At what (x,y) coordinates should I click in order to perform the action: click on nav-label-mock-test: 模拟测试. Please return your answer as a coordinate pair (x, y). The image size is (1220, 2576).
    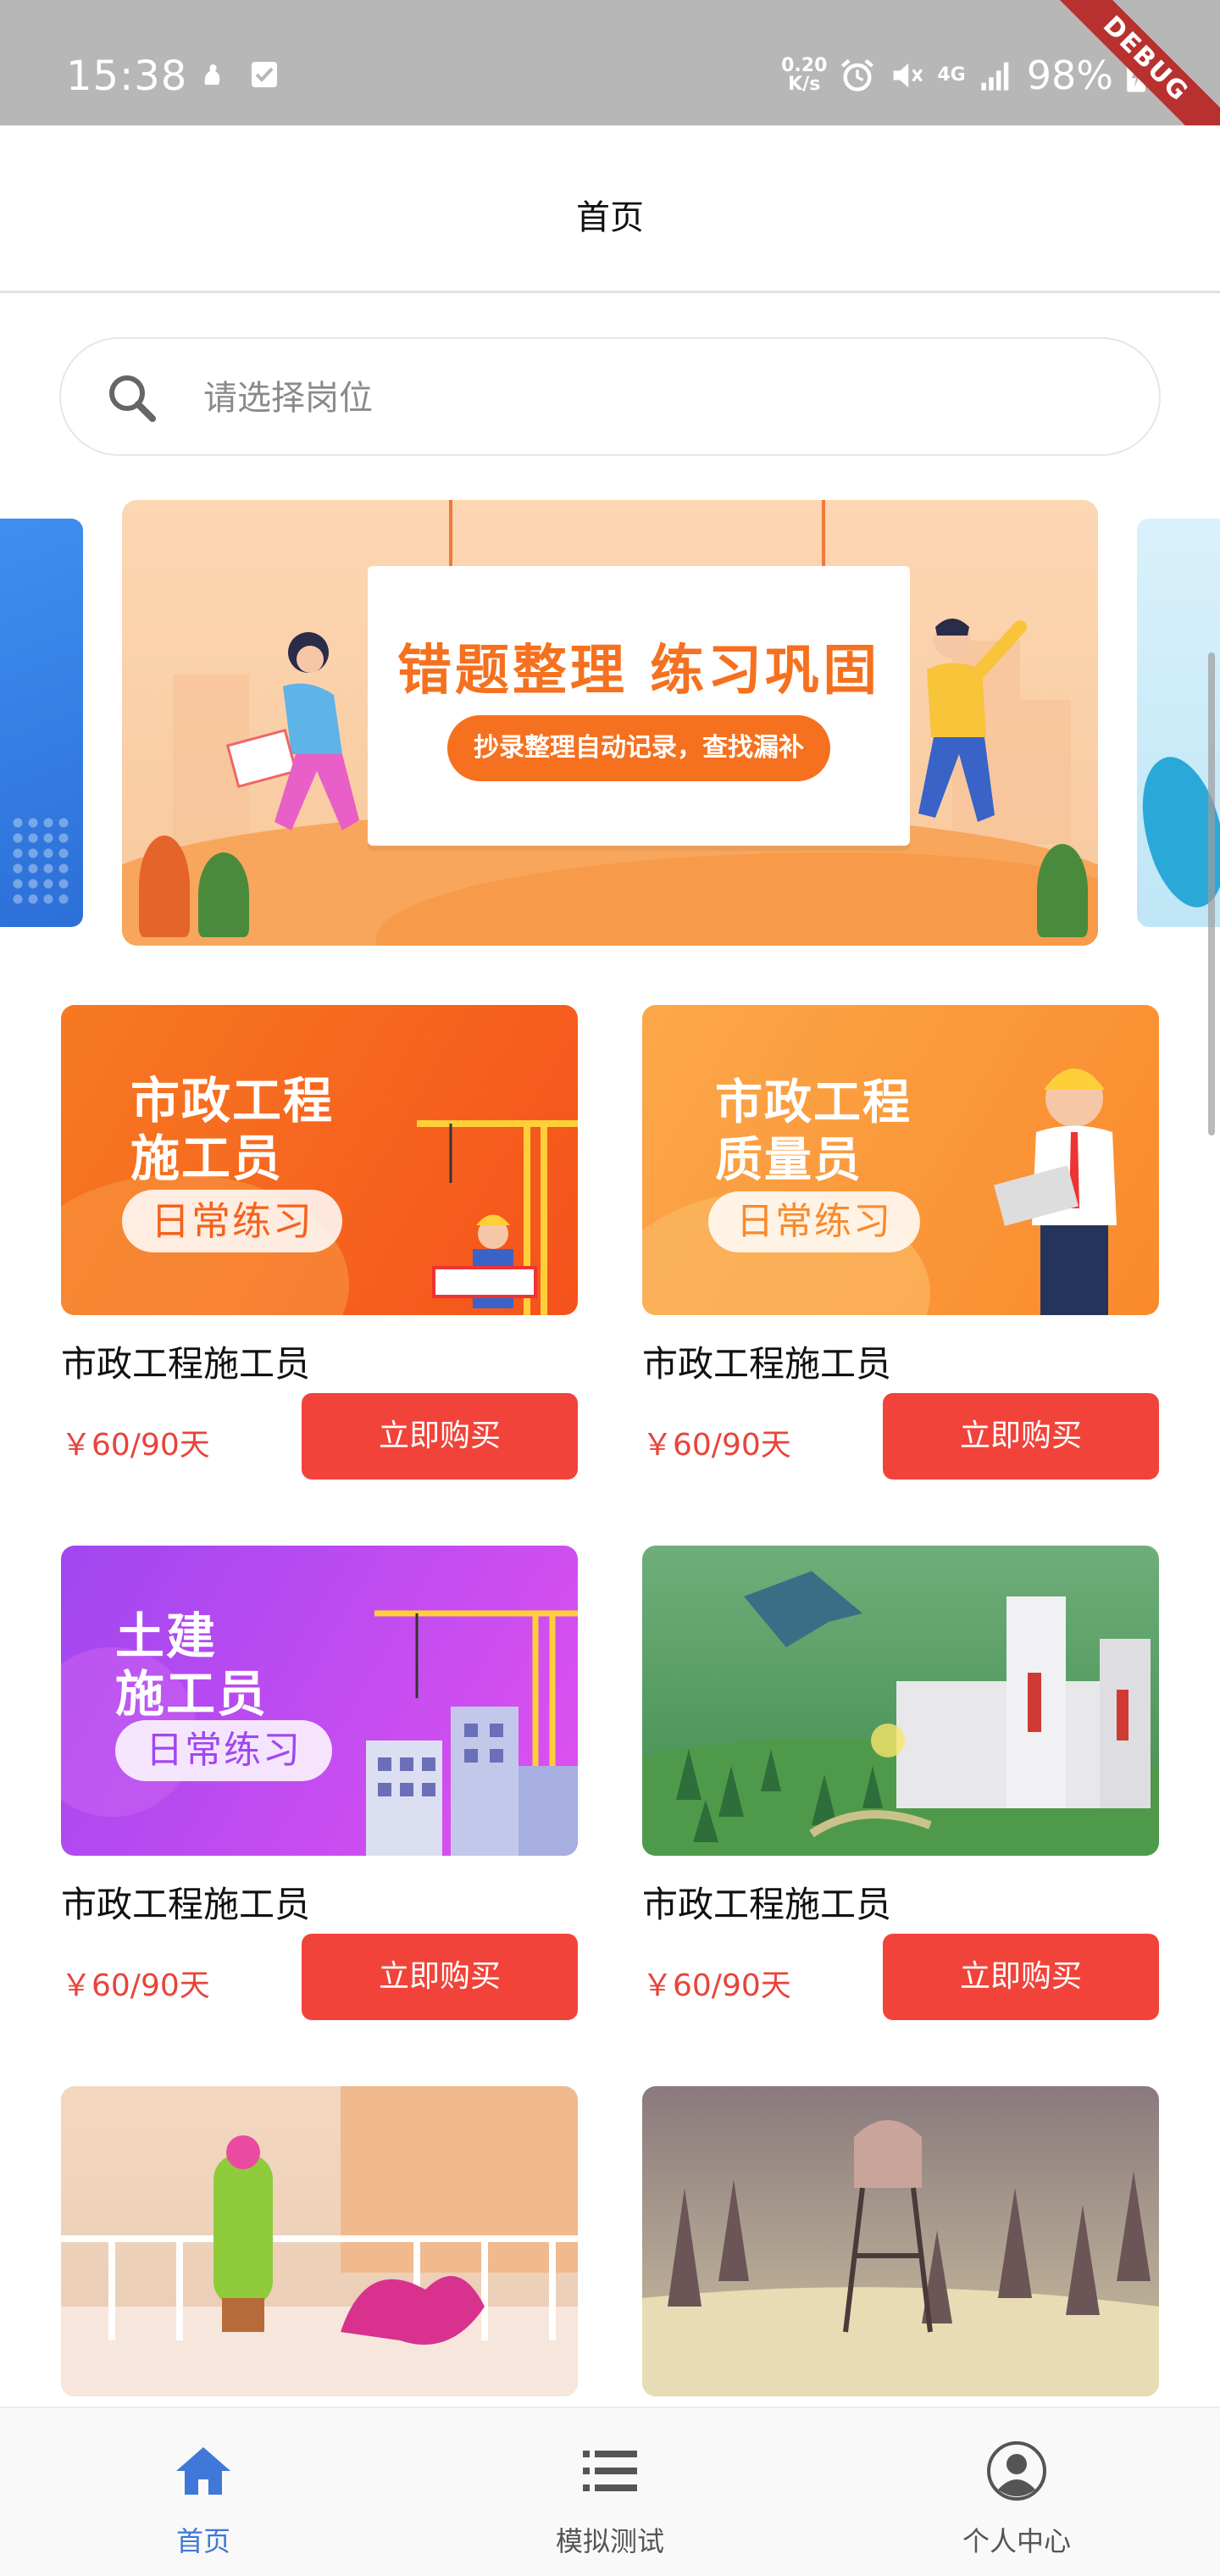
    Looking at the image, I should click on (609, 2541).